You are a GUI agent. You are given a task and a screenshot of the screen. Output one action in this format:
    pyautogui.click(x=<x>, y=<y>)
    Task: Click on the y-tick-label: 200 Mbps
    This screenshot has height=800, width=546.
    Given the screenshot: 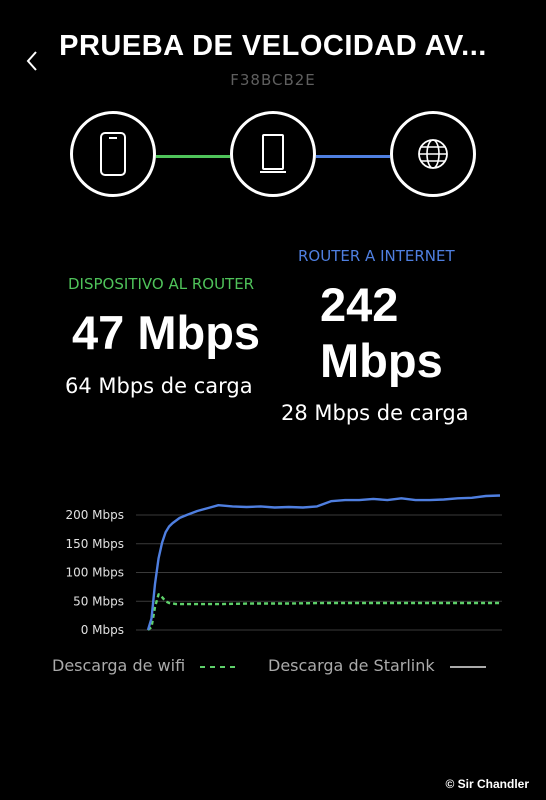 What is the action you would take?
    pyautogui.click(x=94, y=515)
    